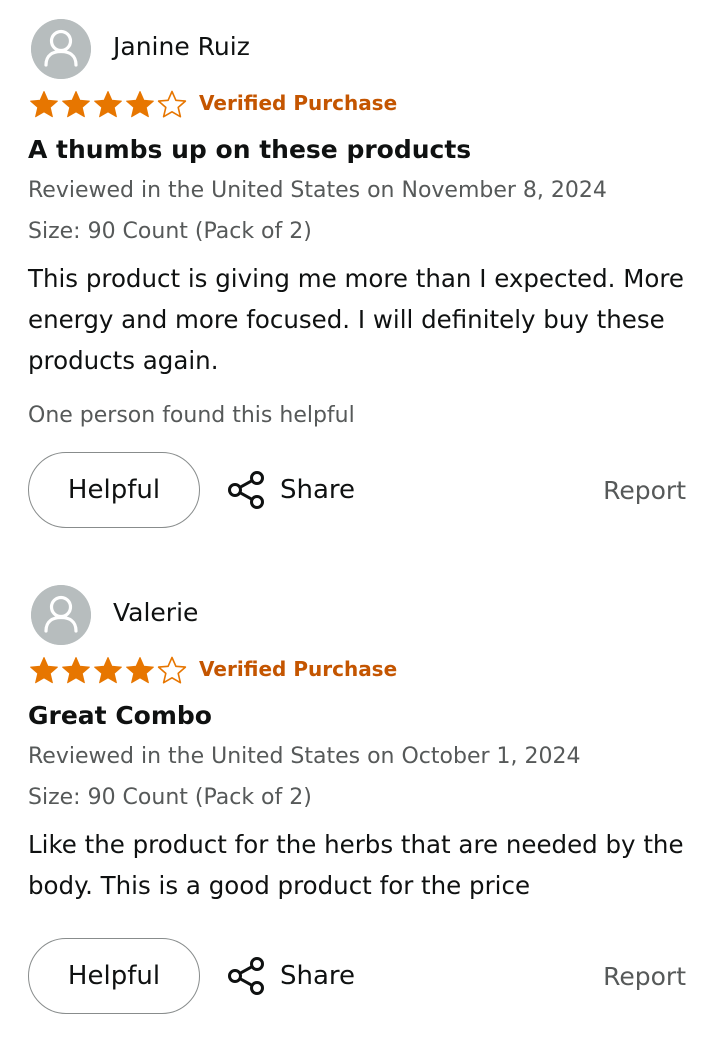  Describe the element at coordinates (181, 47) in the screenshot. I see `reviewer-name: Janine Ruiz` at that location.